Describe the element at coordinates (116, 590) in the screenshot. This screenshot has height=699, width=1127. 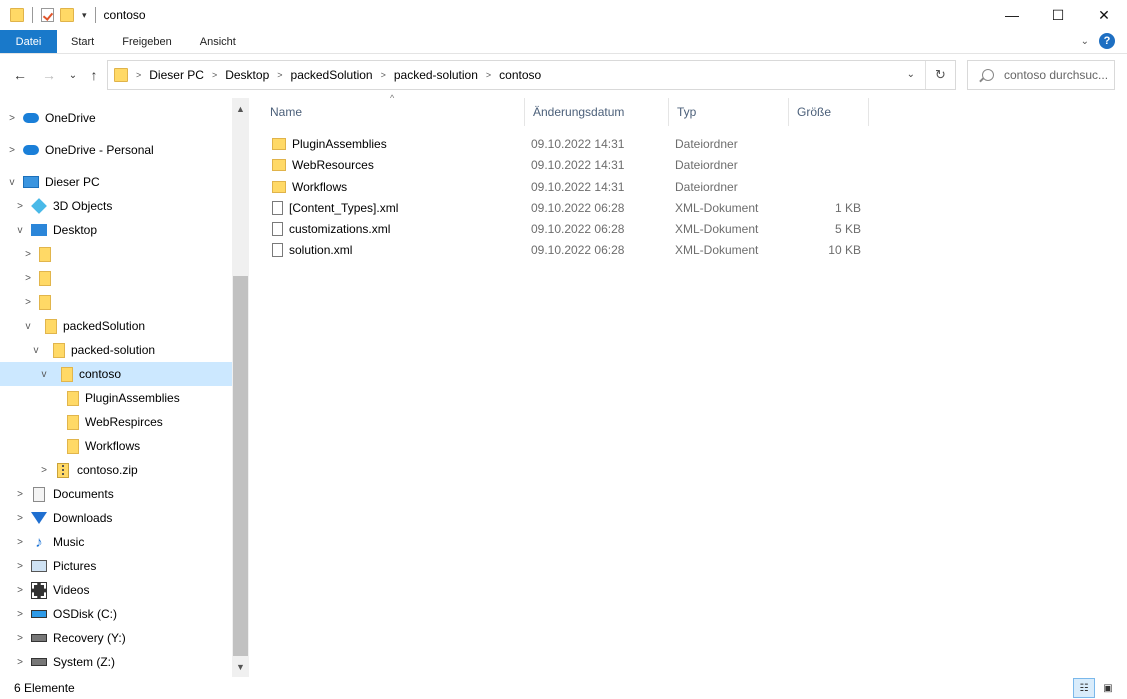
I see `sidebar-item-videos: > Videos` at that location.